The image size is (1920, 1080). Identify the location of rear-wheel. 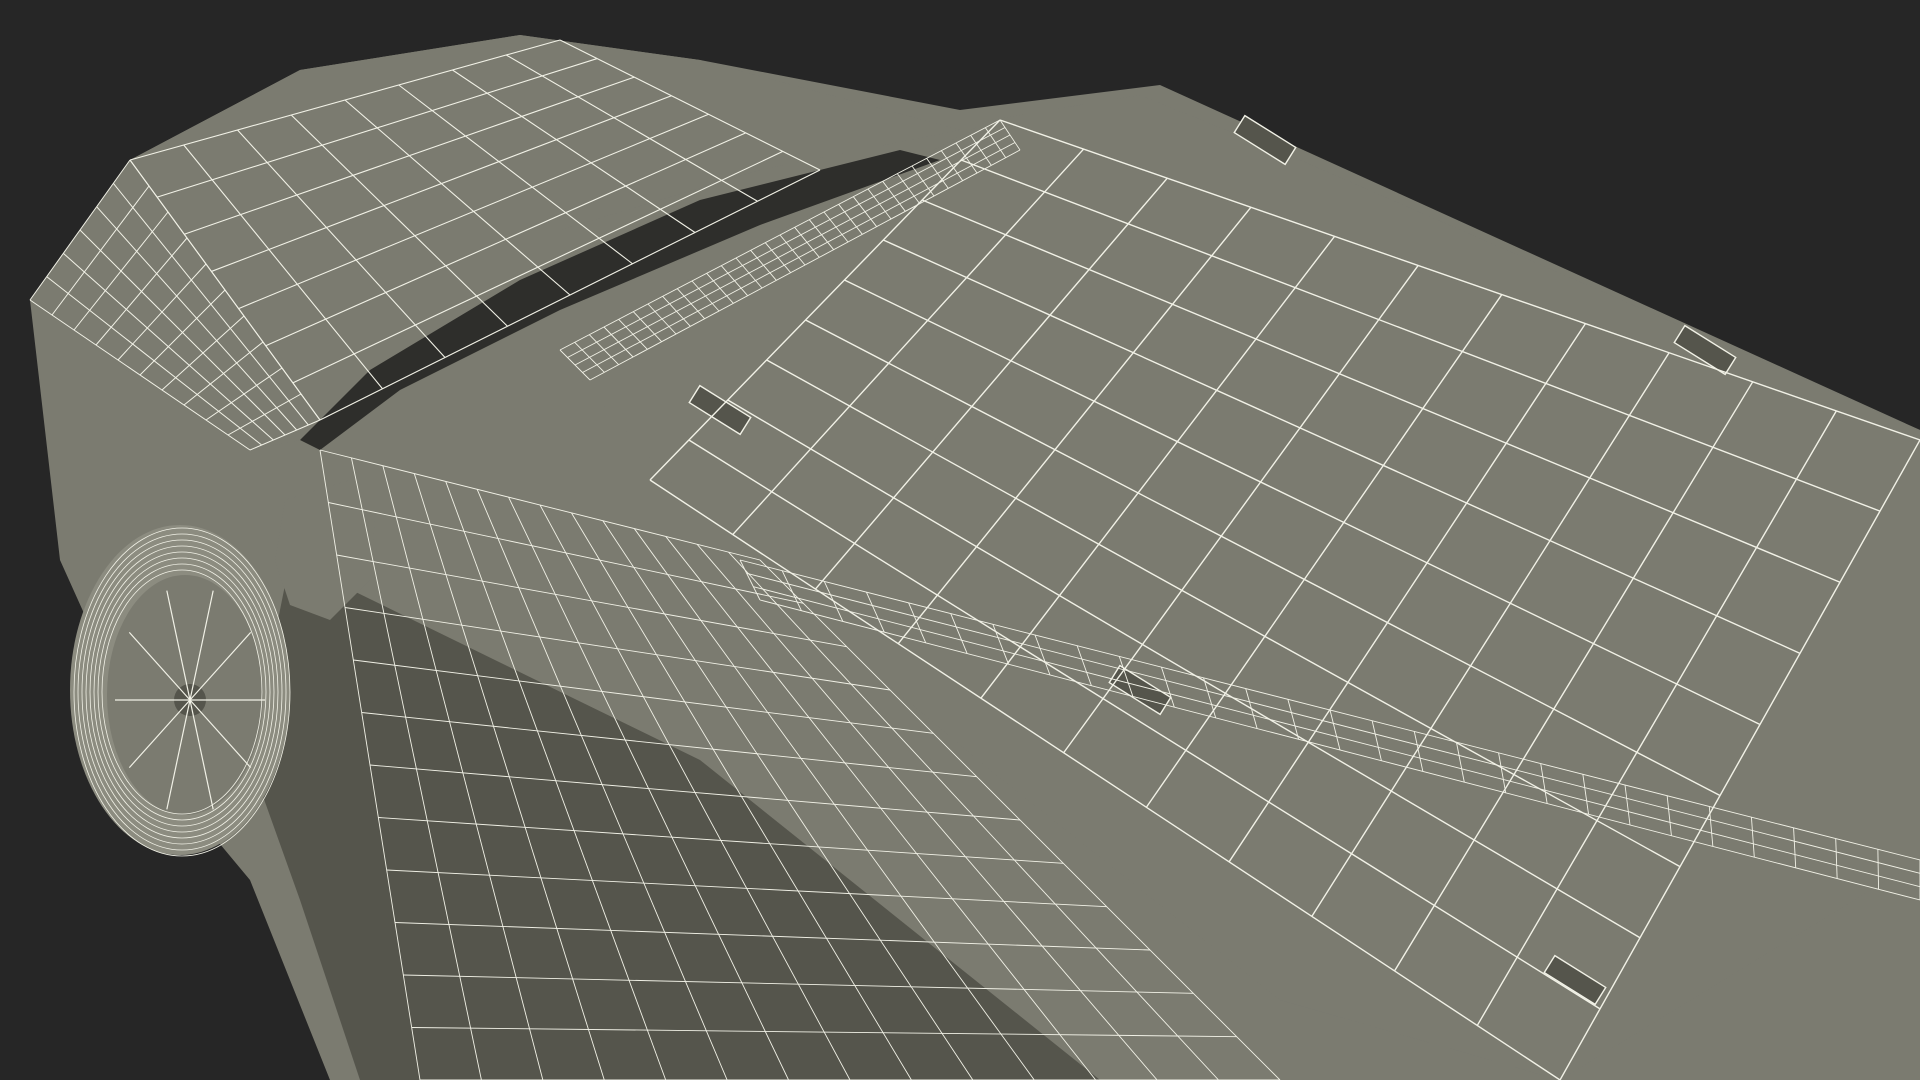
(180, 691).